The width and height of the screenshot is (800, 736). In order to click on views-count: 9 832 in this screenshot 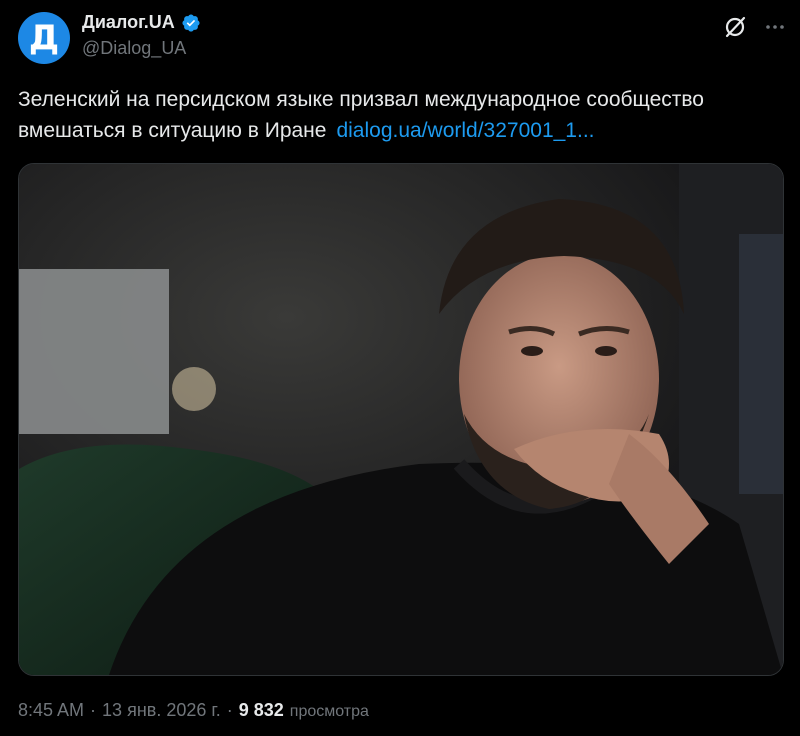, I will do `click(261, 710)`.